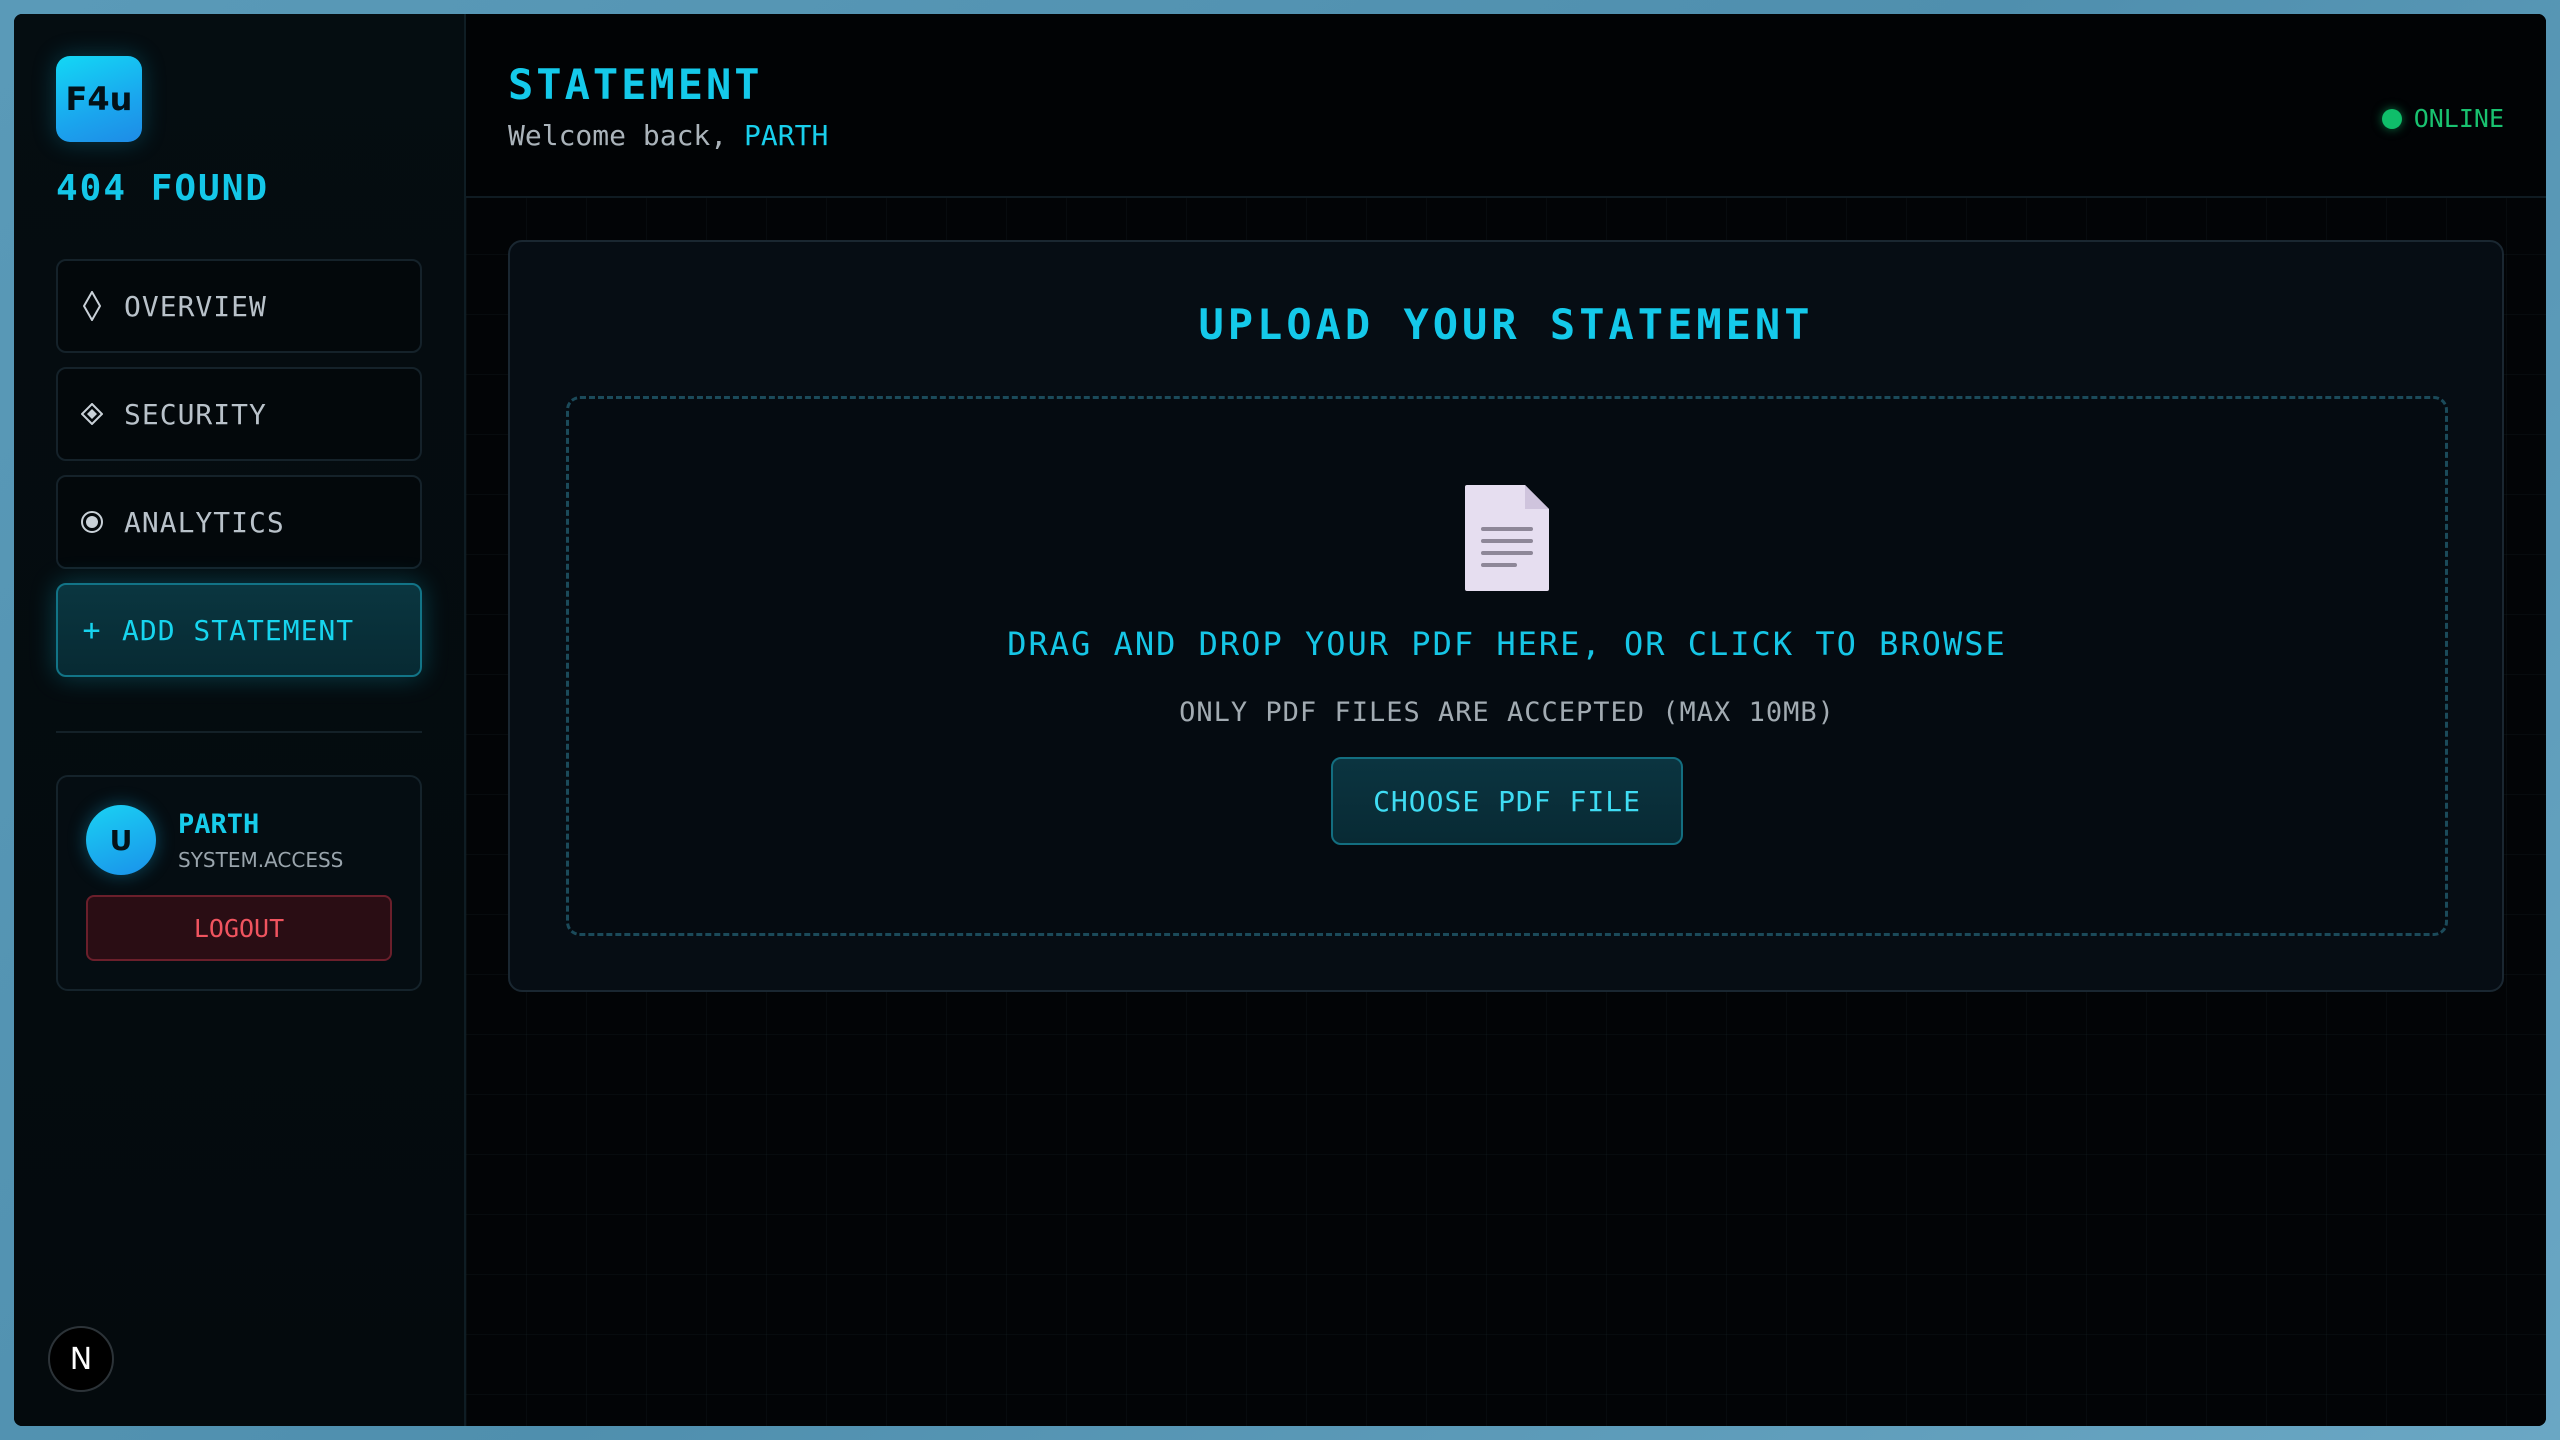 The image size is (2560, 1440). What do you see at coordinates (239, 732) in the screenshot?
I see `sidebar-divider` at bounding box center [239, 732].